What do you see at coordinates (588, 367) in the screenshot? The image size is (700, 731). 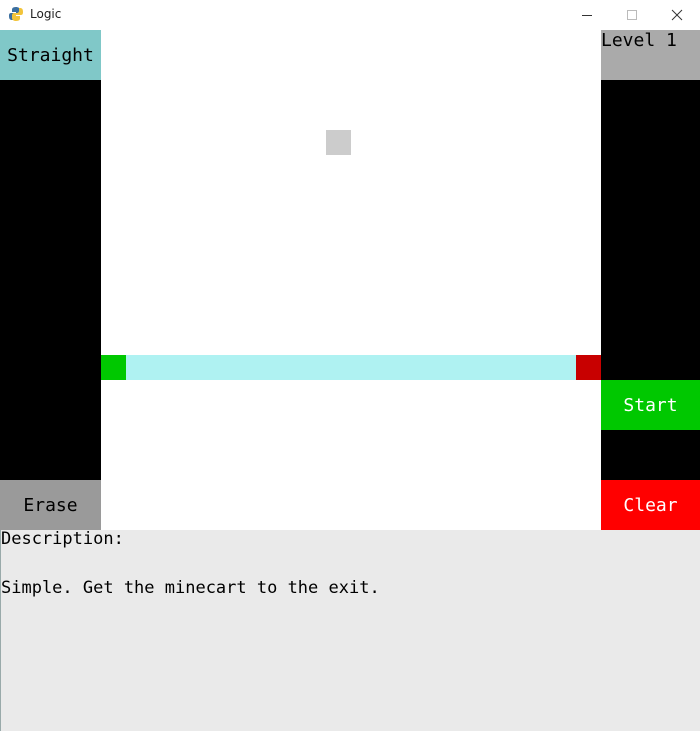 I see `exit-tile` at bounding box center [588, 367].